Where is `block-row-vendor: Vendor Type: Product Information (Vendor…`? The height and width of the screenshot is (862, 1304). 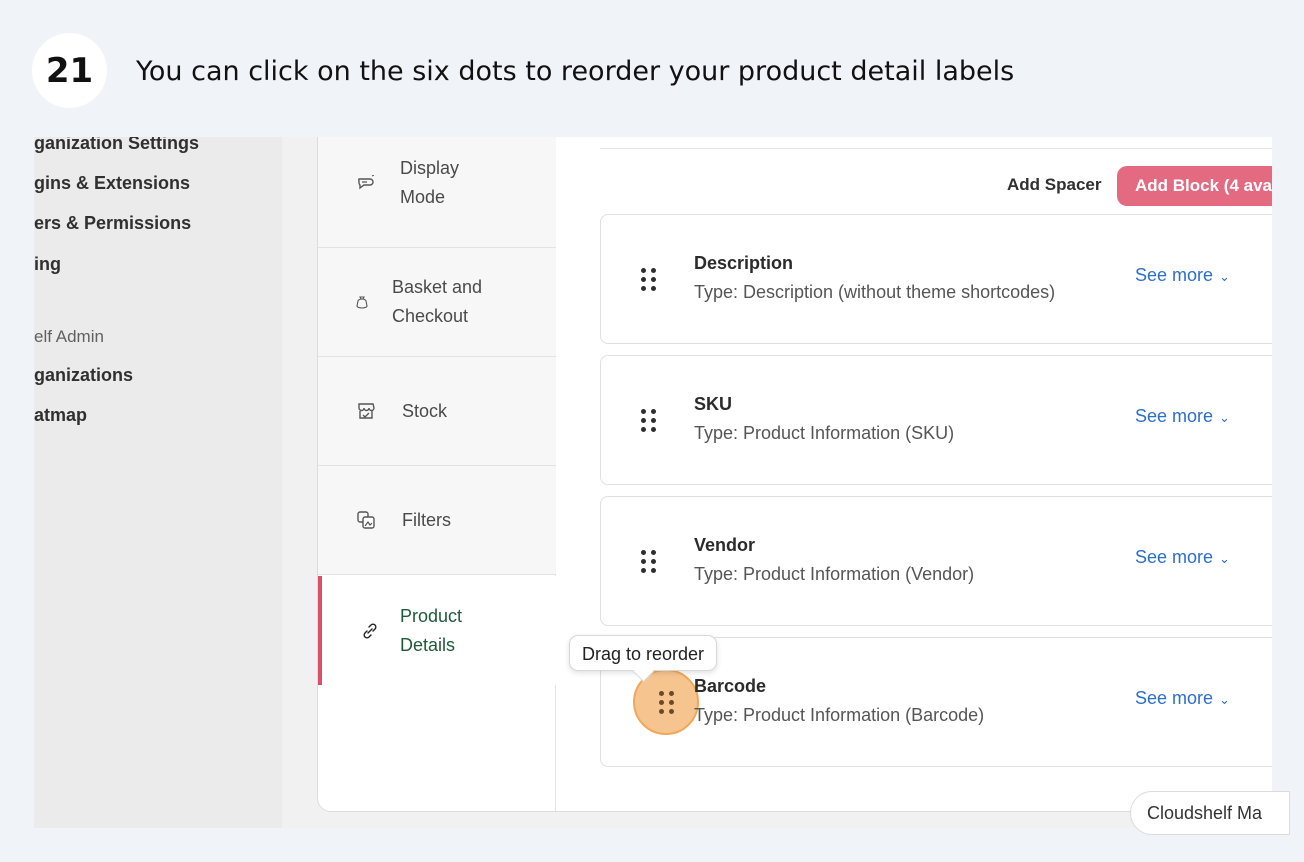 block-row-vendor: Vendor Type: Product Information (Vendor… is located at coordinates (936, 561).